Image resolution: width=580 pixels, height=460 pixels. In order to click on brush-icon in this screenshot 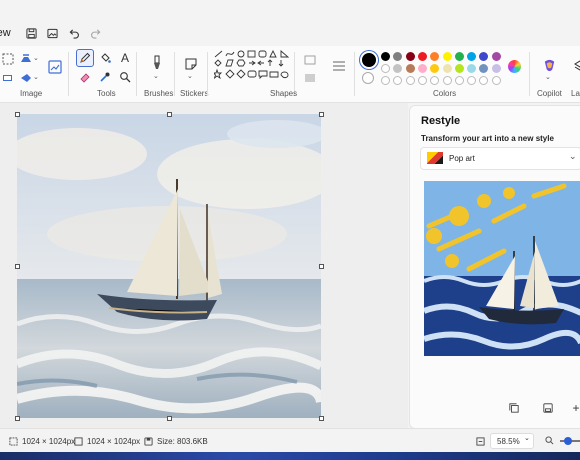, I will do `click(157, 63)`.